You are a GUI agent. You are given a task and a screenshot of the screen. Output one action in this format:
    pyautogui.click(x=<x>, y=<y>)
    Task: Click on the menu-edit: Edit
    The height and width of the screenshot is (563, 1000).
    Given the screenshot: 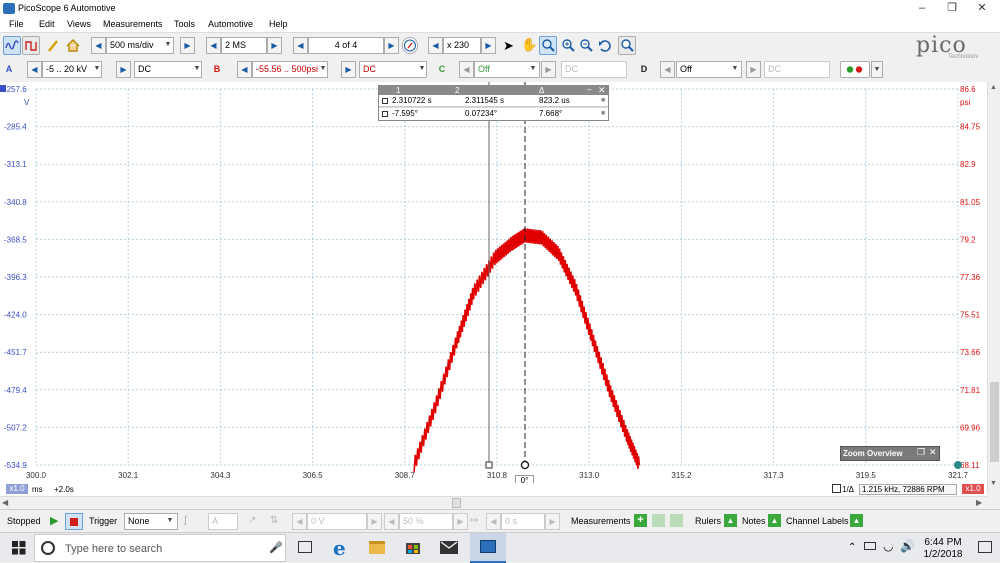 What is the action you would take?
    pyautogui.click(x=47, y=24)
    